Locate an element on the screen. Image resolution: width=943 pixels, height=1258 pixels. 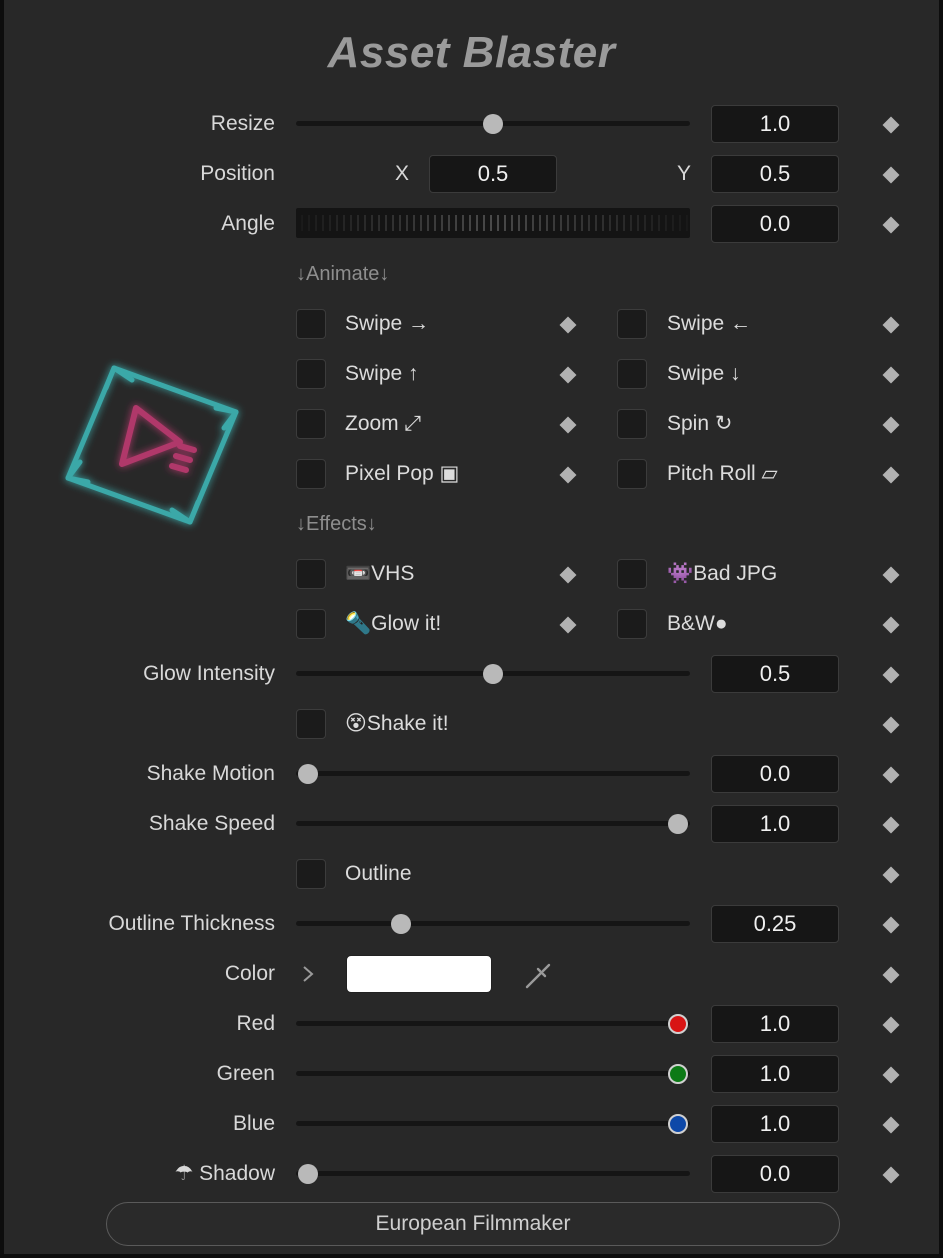
color-label: Color is located at coordinates (249, 973).